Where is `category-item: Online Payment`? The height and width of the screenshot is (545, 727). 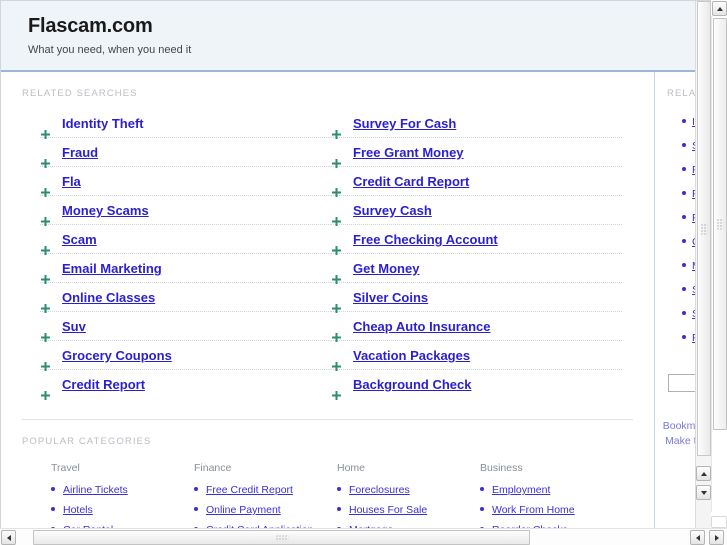 category-item: Online Payment is located at coordinates (265, 509).